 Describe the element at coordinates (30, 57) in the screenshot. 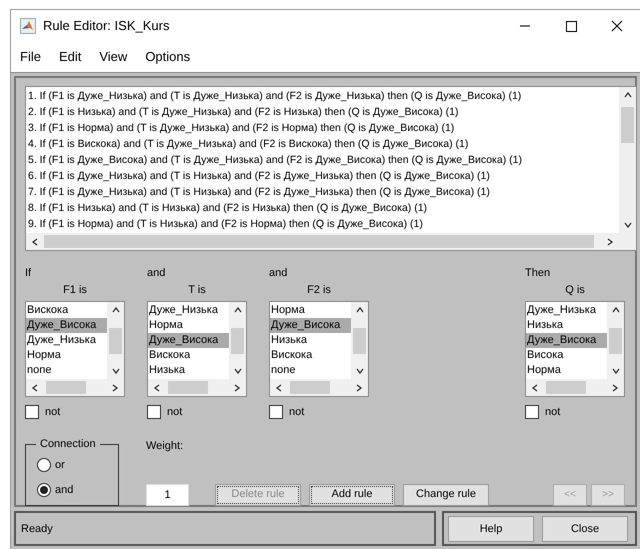

I see `menu-item: File` at that location.